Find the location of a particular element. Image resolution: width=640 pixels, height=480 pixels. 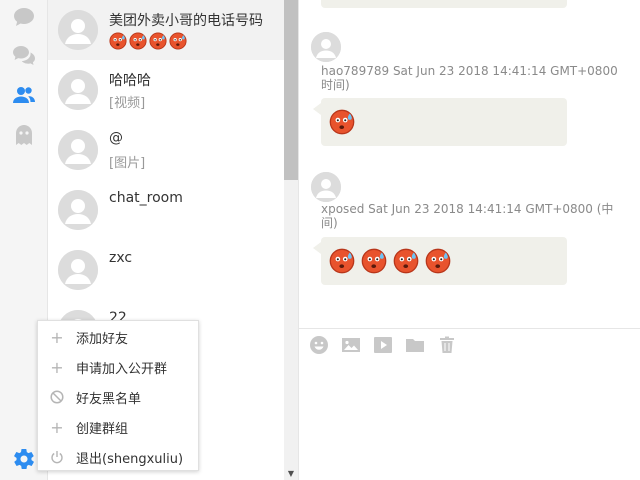

conversation-name: 美团外卖小哥的电话号码 is located at coordinates (186, 21).